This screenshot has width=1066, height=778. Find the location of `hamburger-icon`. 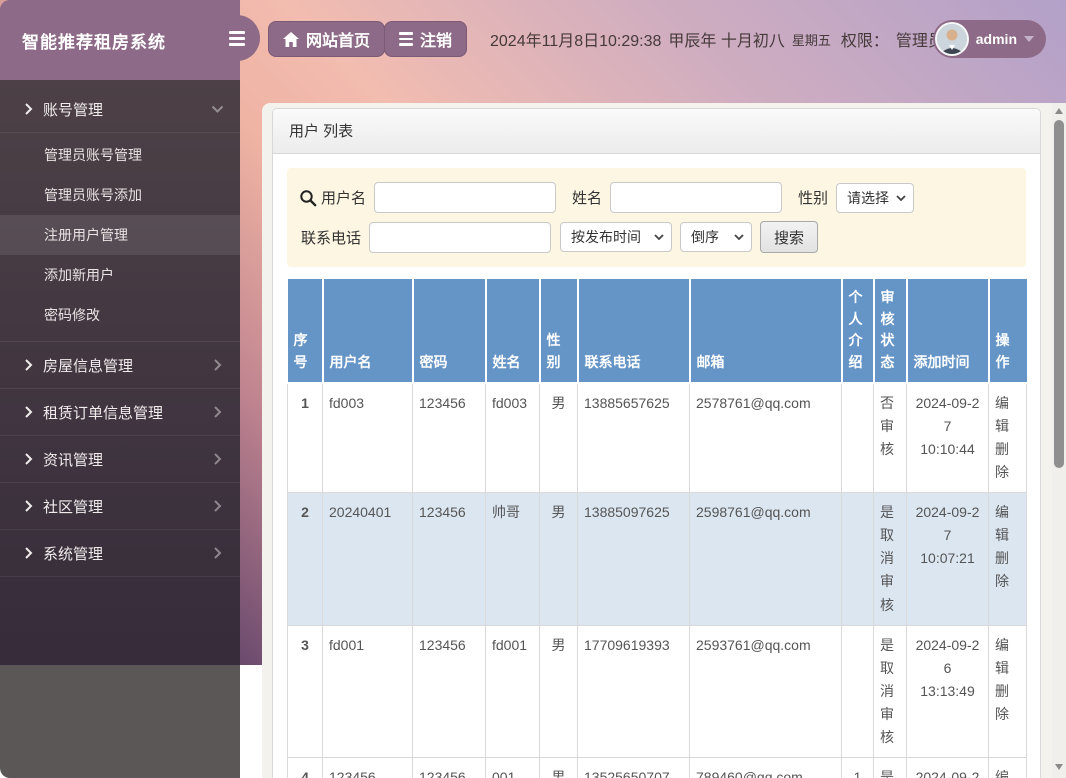

hamburger-icon is located at coordinates (237, 38).